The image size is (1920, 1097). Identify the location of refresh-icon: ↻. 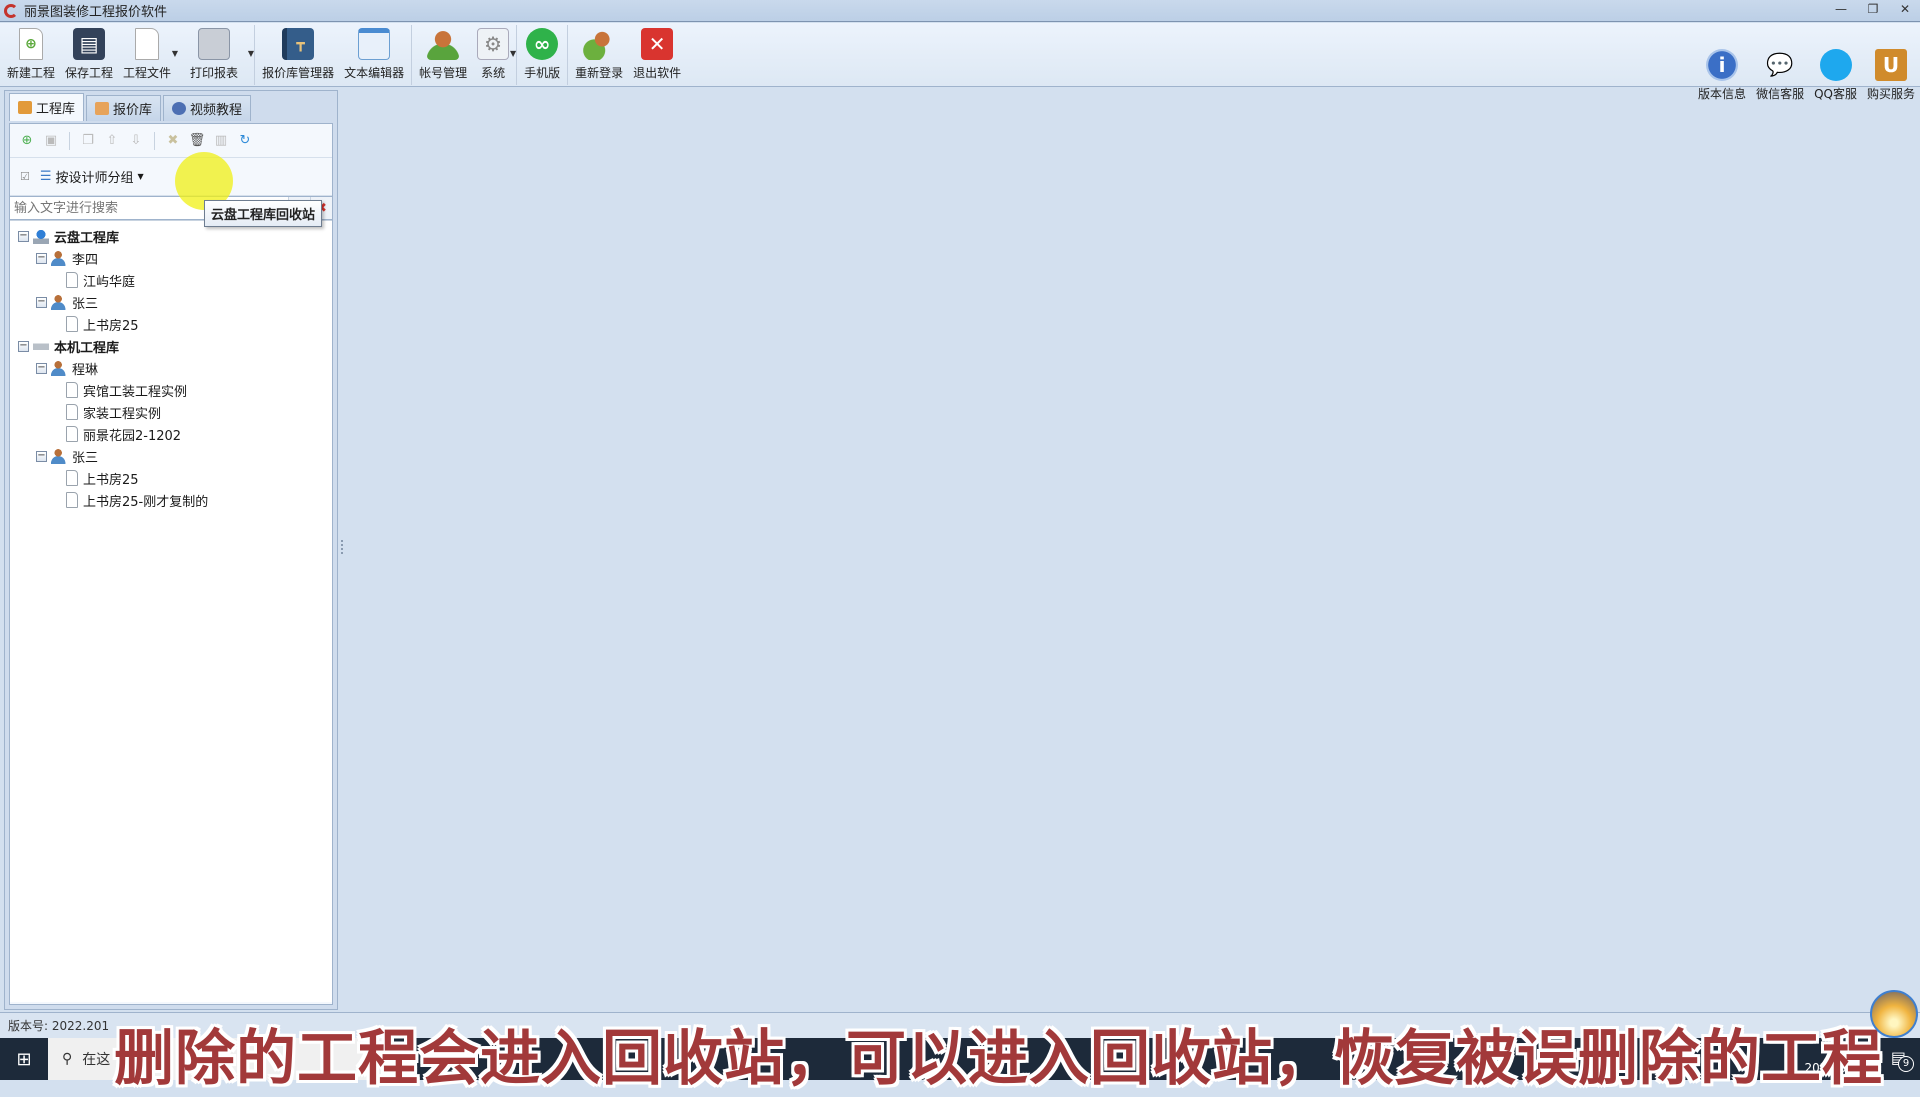
(245, 141).